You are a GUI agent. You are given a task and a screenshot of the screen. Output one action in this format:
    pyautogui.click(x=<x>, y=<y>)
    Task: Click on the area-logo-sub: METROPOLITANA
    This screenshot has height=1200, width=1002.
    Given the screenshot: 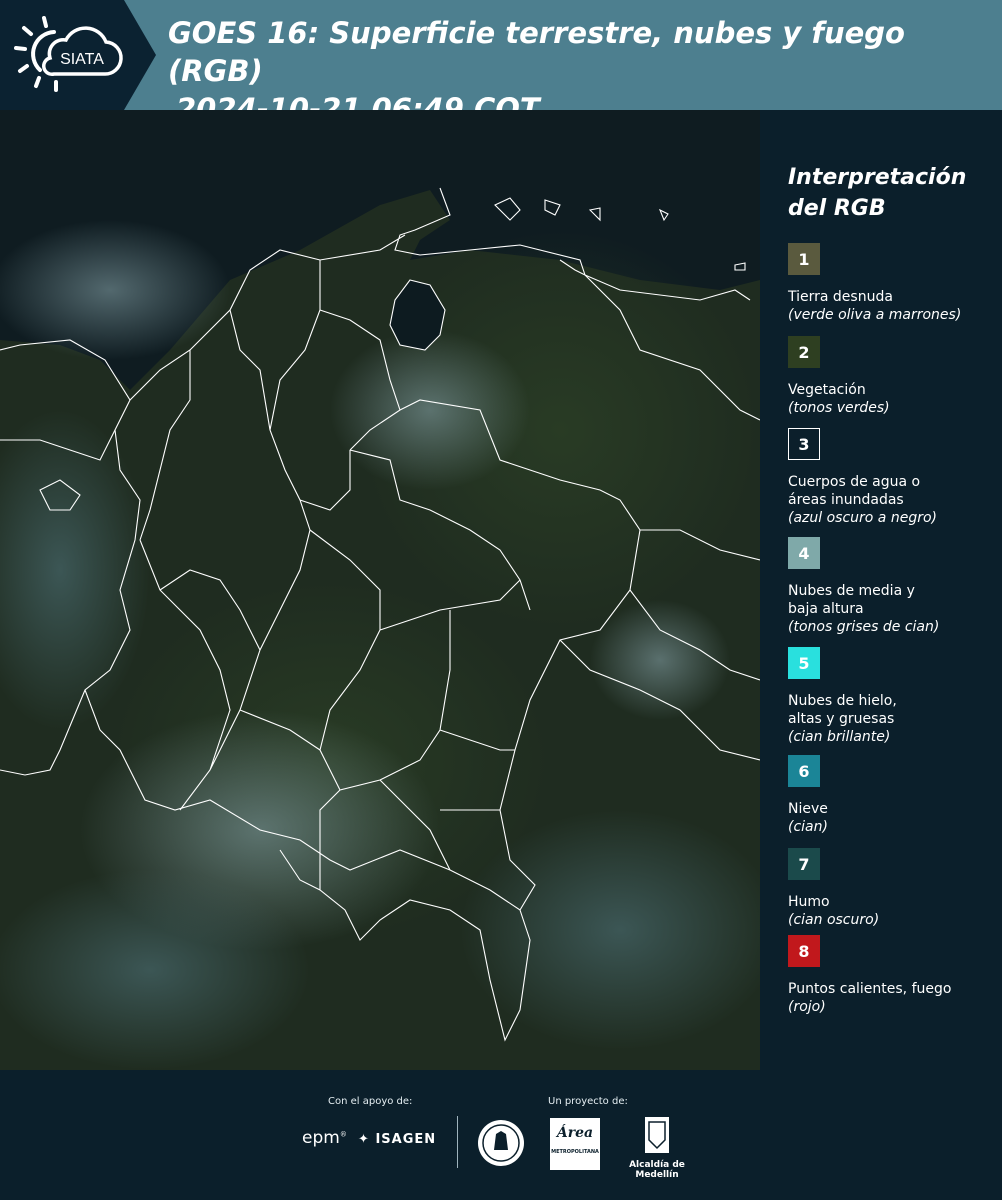 What is the action you would take?
    pyautogui.click(x=575, y=1152)
    